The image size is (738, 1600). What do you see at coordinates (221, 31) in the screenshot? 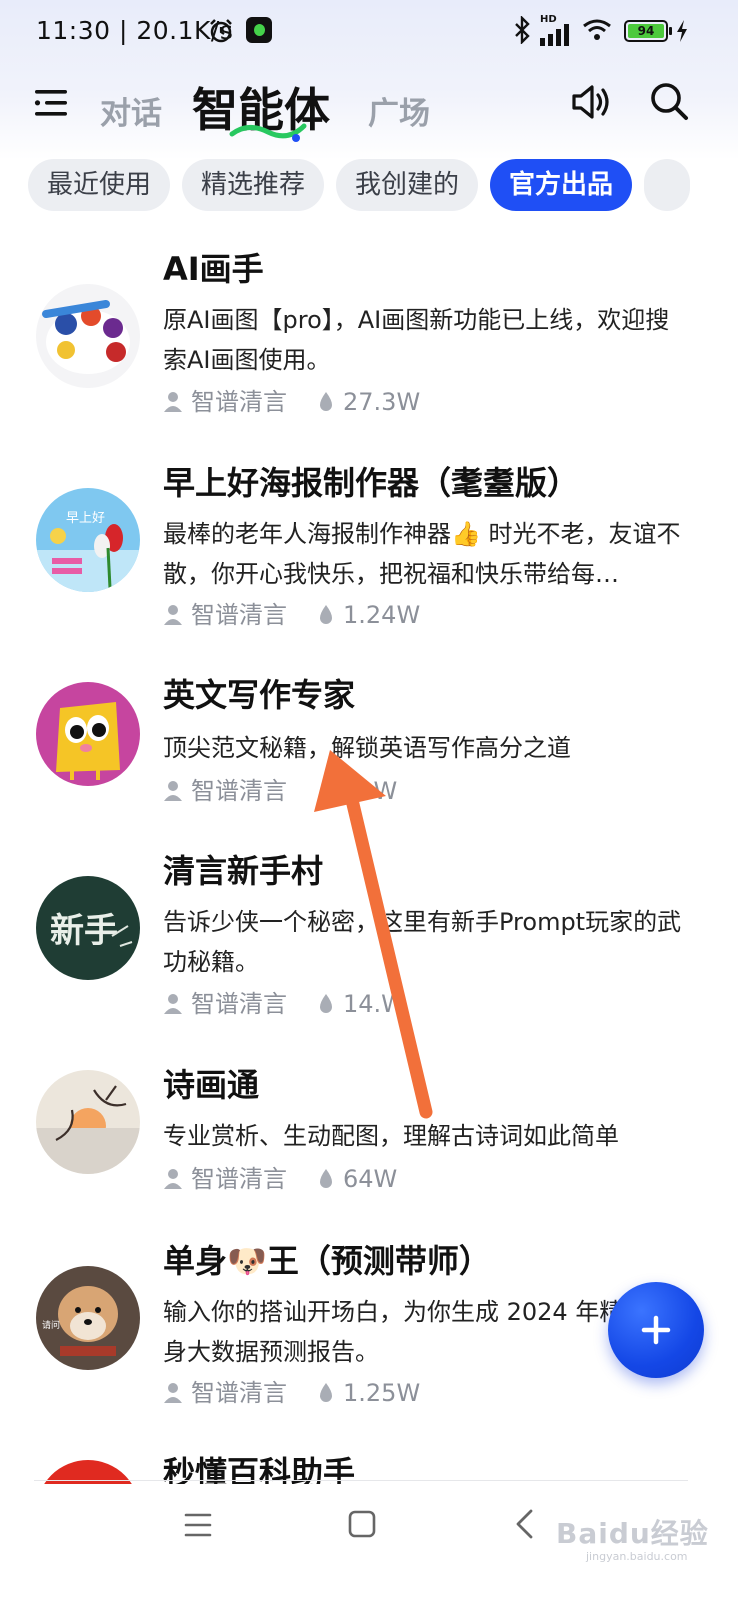
I see `alarm-icon` at bounding box center [221, 31].